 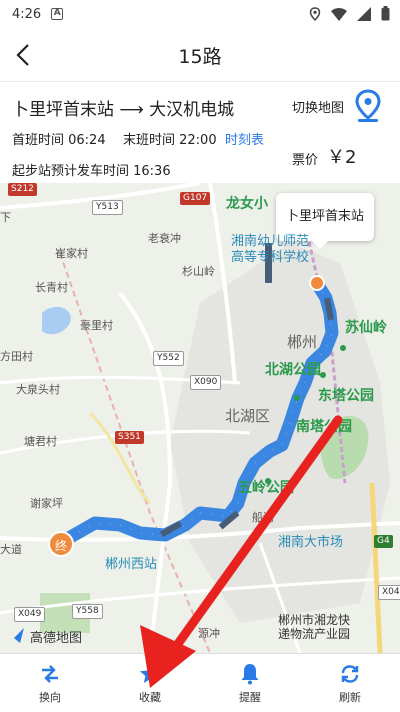 What do you see at coordinates (46, 503) in the screenshot?
I see `map-label-xiejiaping: 谢家坪` at bounding box center [46, 503].